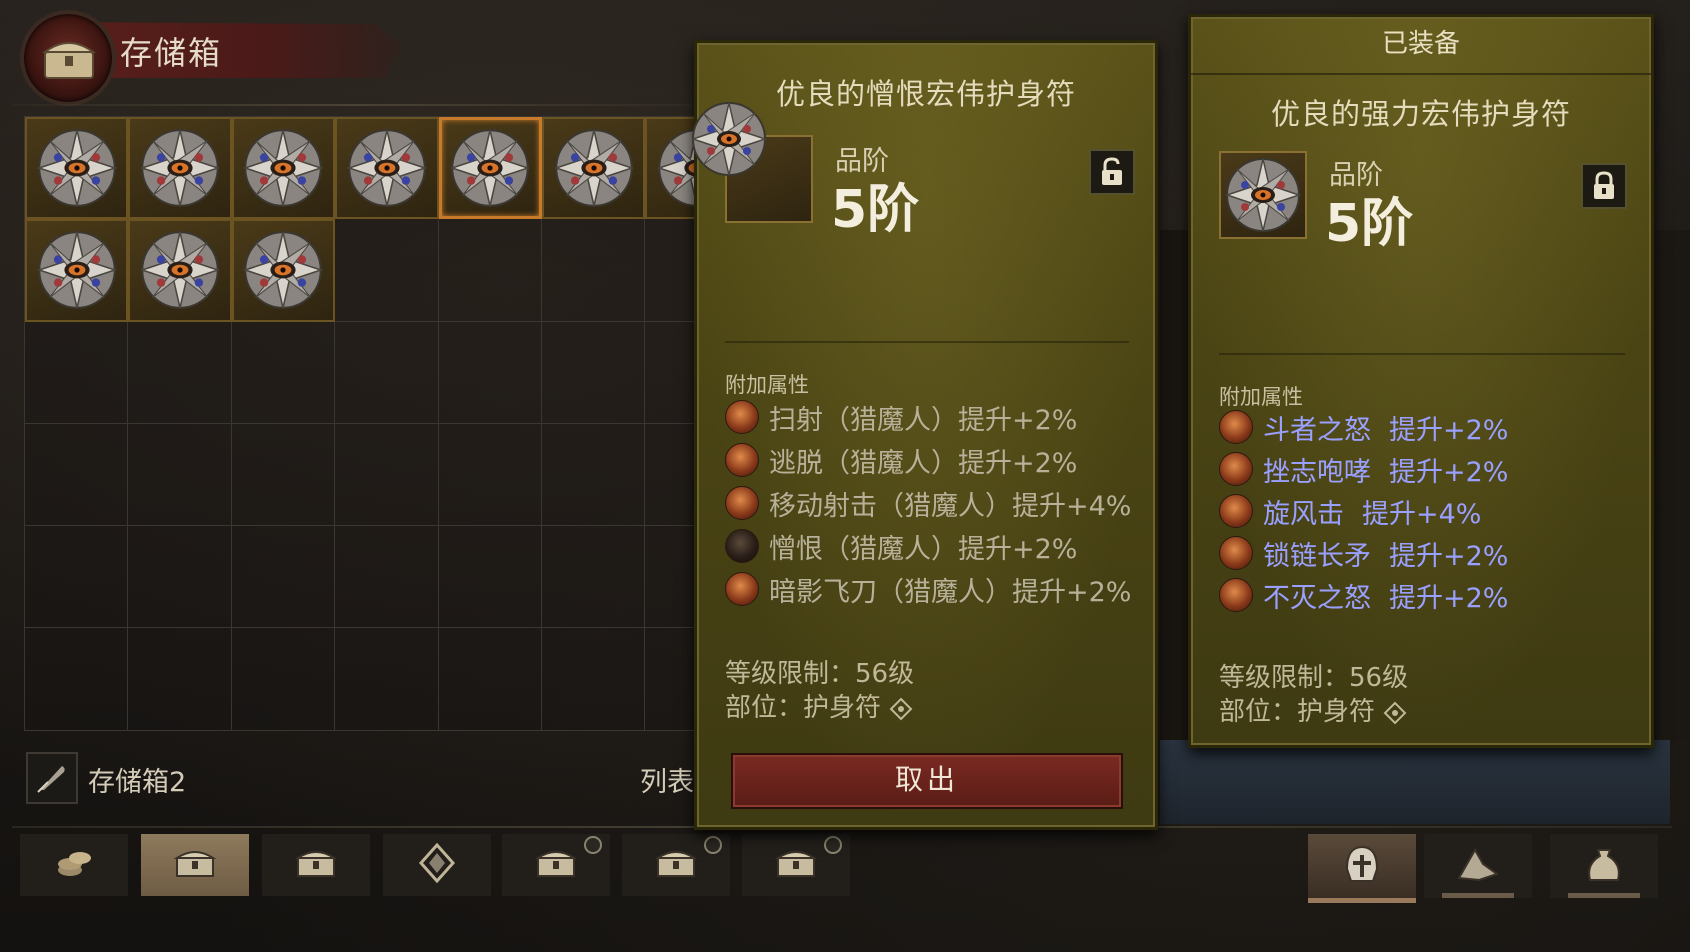 The height and width of the screenshot is (952, 1690). I want to click on slot-info: 部位：护身符, so click(819, 705).